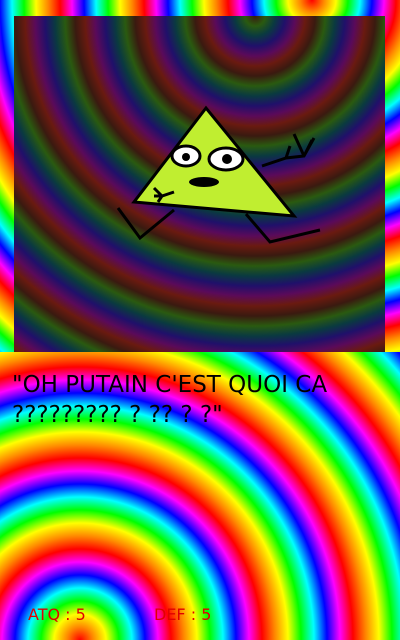  Describe the element at coordinates (218, 174) in the screenshot. I see `triangle-monster-icon` at that location.